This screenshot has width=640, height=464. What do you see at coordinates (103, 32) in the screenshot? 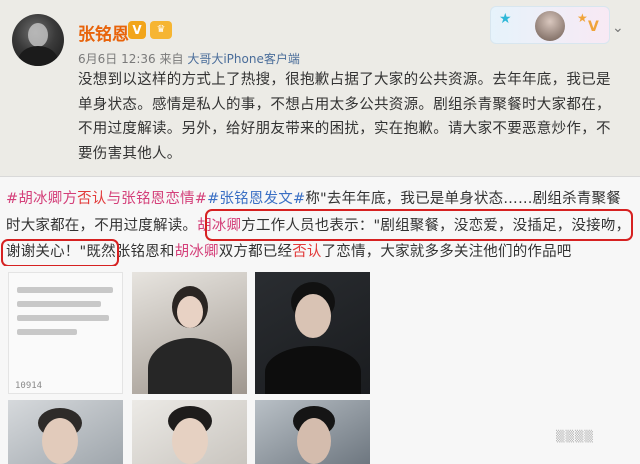
I see `username: 张铭恩` at bounding box center [103, 32].